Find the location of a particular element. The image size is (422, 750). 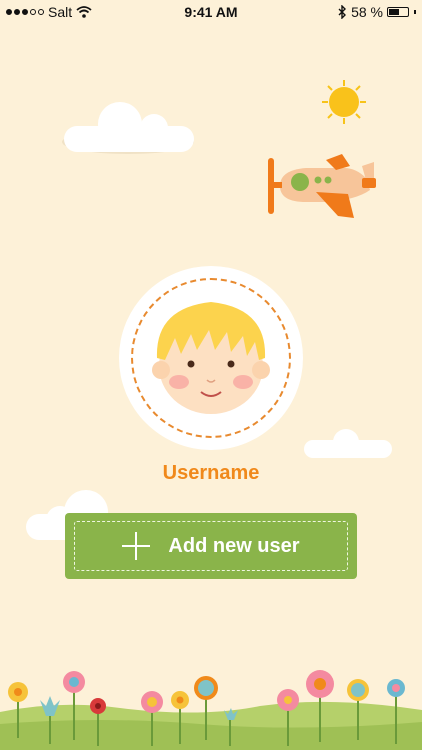

status-bar: Salt 9:41 AM 58 % is located at coordinates (211, 12).